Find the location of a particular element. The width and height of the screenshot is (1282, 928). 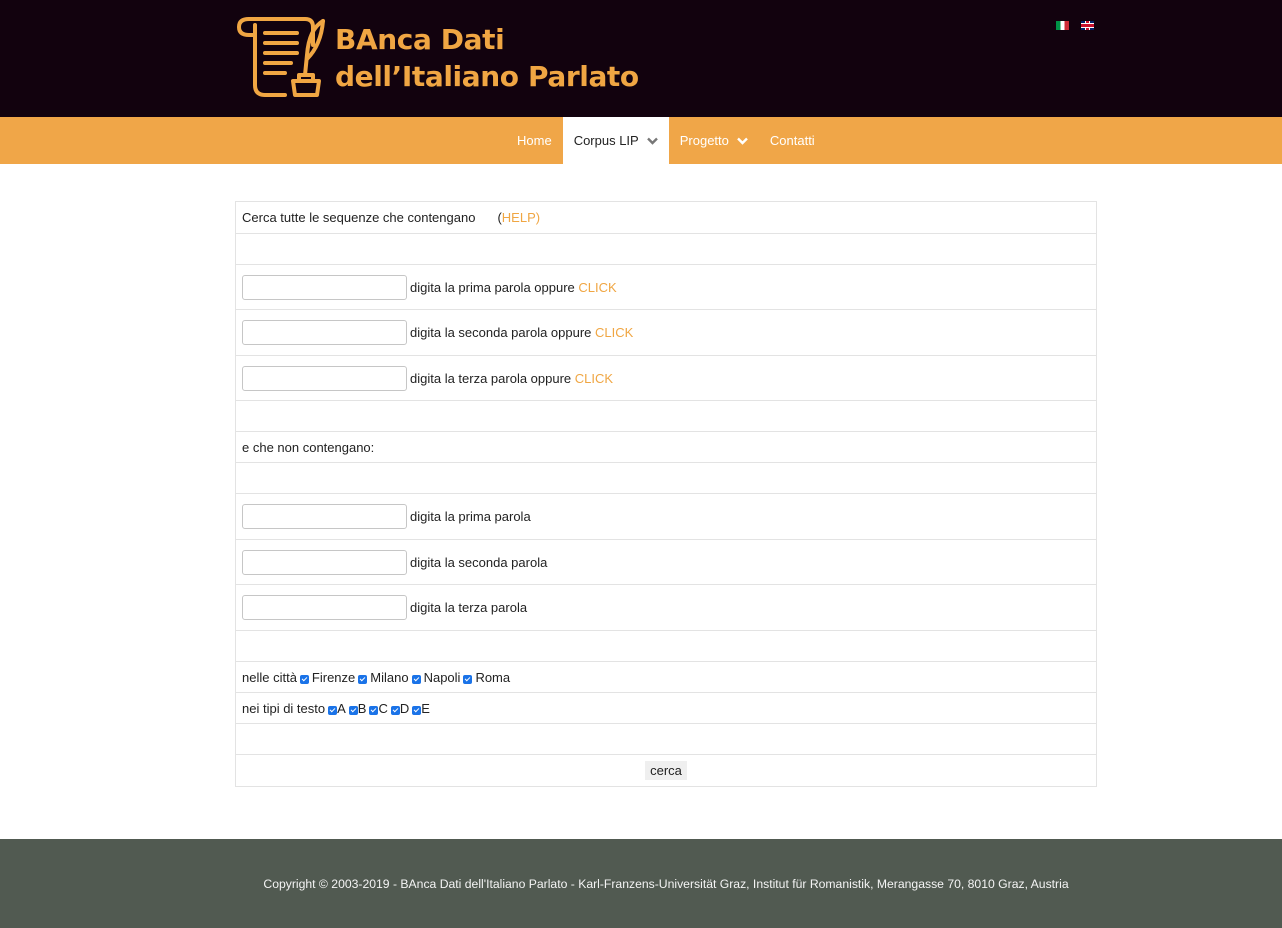

exclude-title: e che non contengano: is located at coordinates (308, 447).